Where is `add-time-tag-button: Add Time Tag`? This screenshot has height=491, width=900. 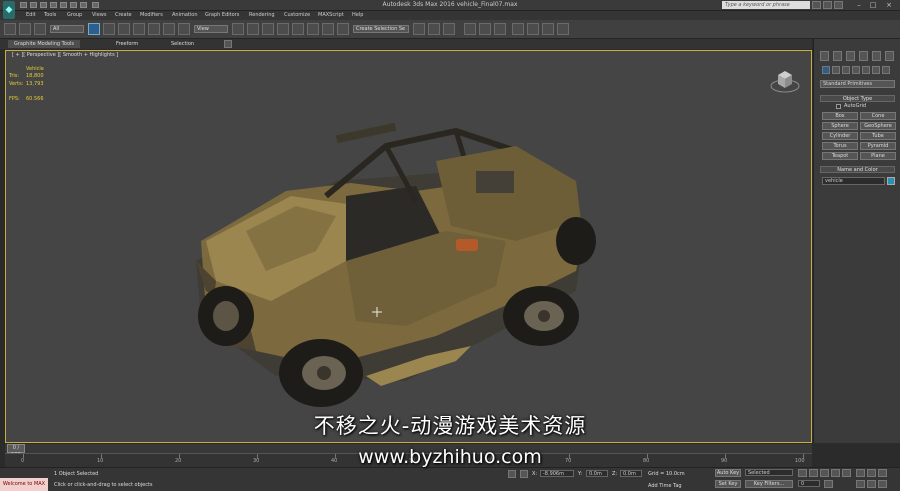
add-time-tag-button: Add Time Tag is located at coordinates (665, 486).